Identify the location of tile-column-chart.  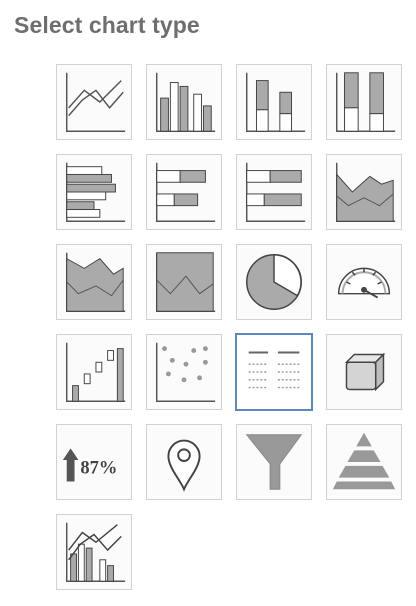
(184, 102).